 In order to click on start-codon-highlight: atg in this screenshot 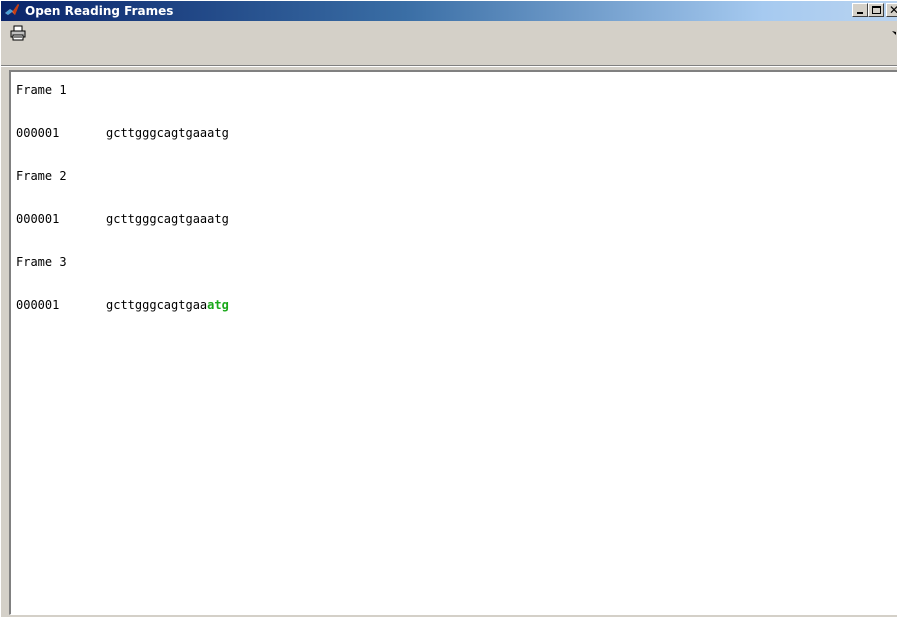, I will do `click(218, 305)`.